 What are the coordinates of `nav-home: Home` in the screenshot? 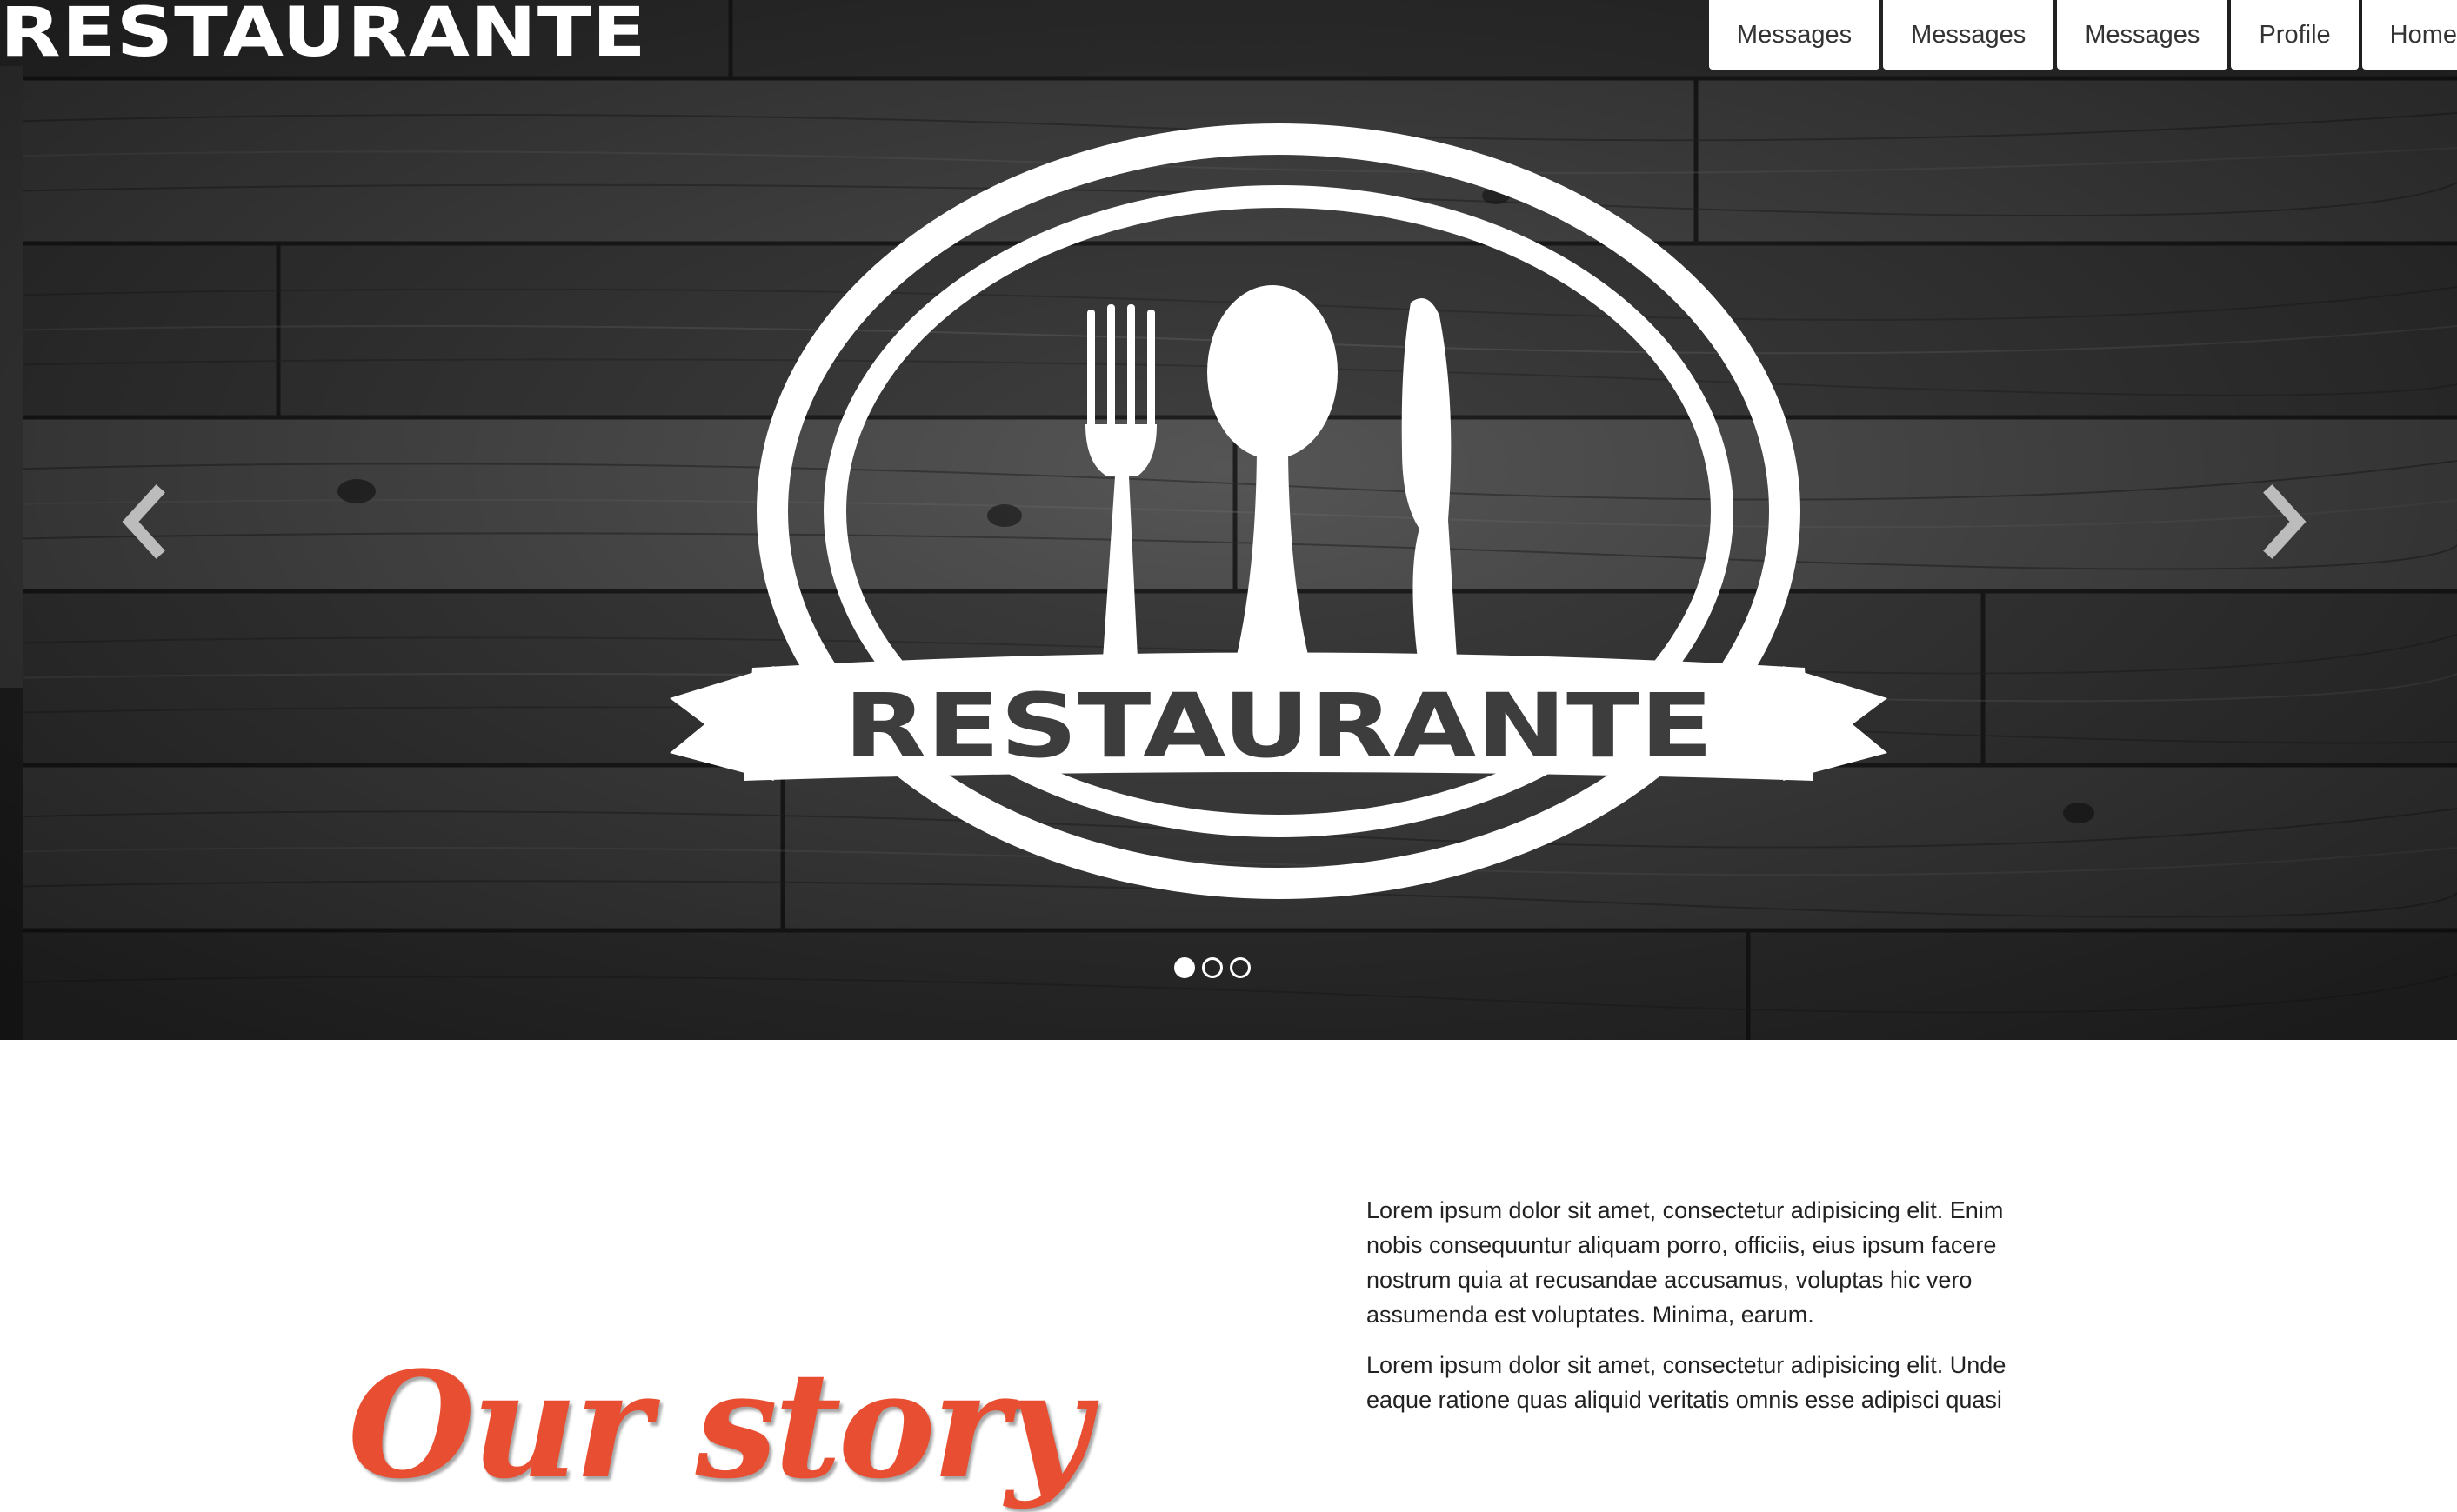 It's located at (2409, 35).